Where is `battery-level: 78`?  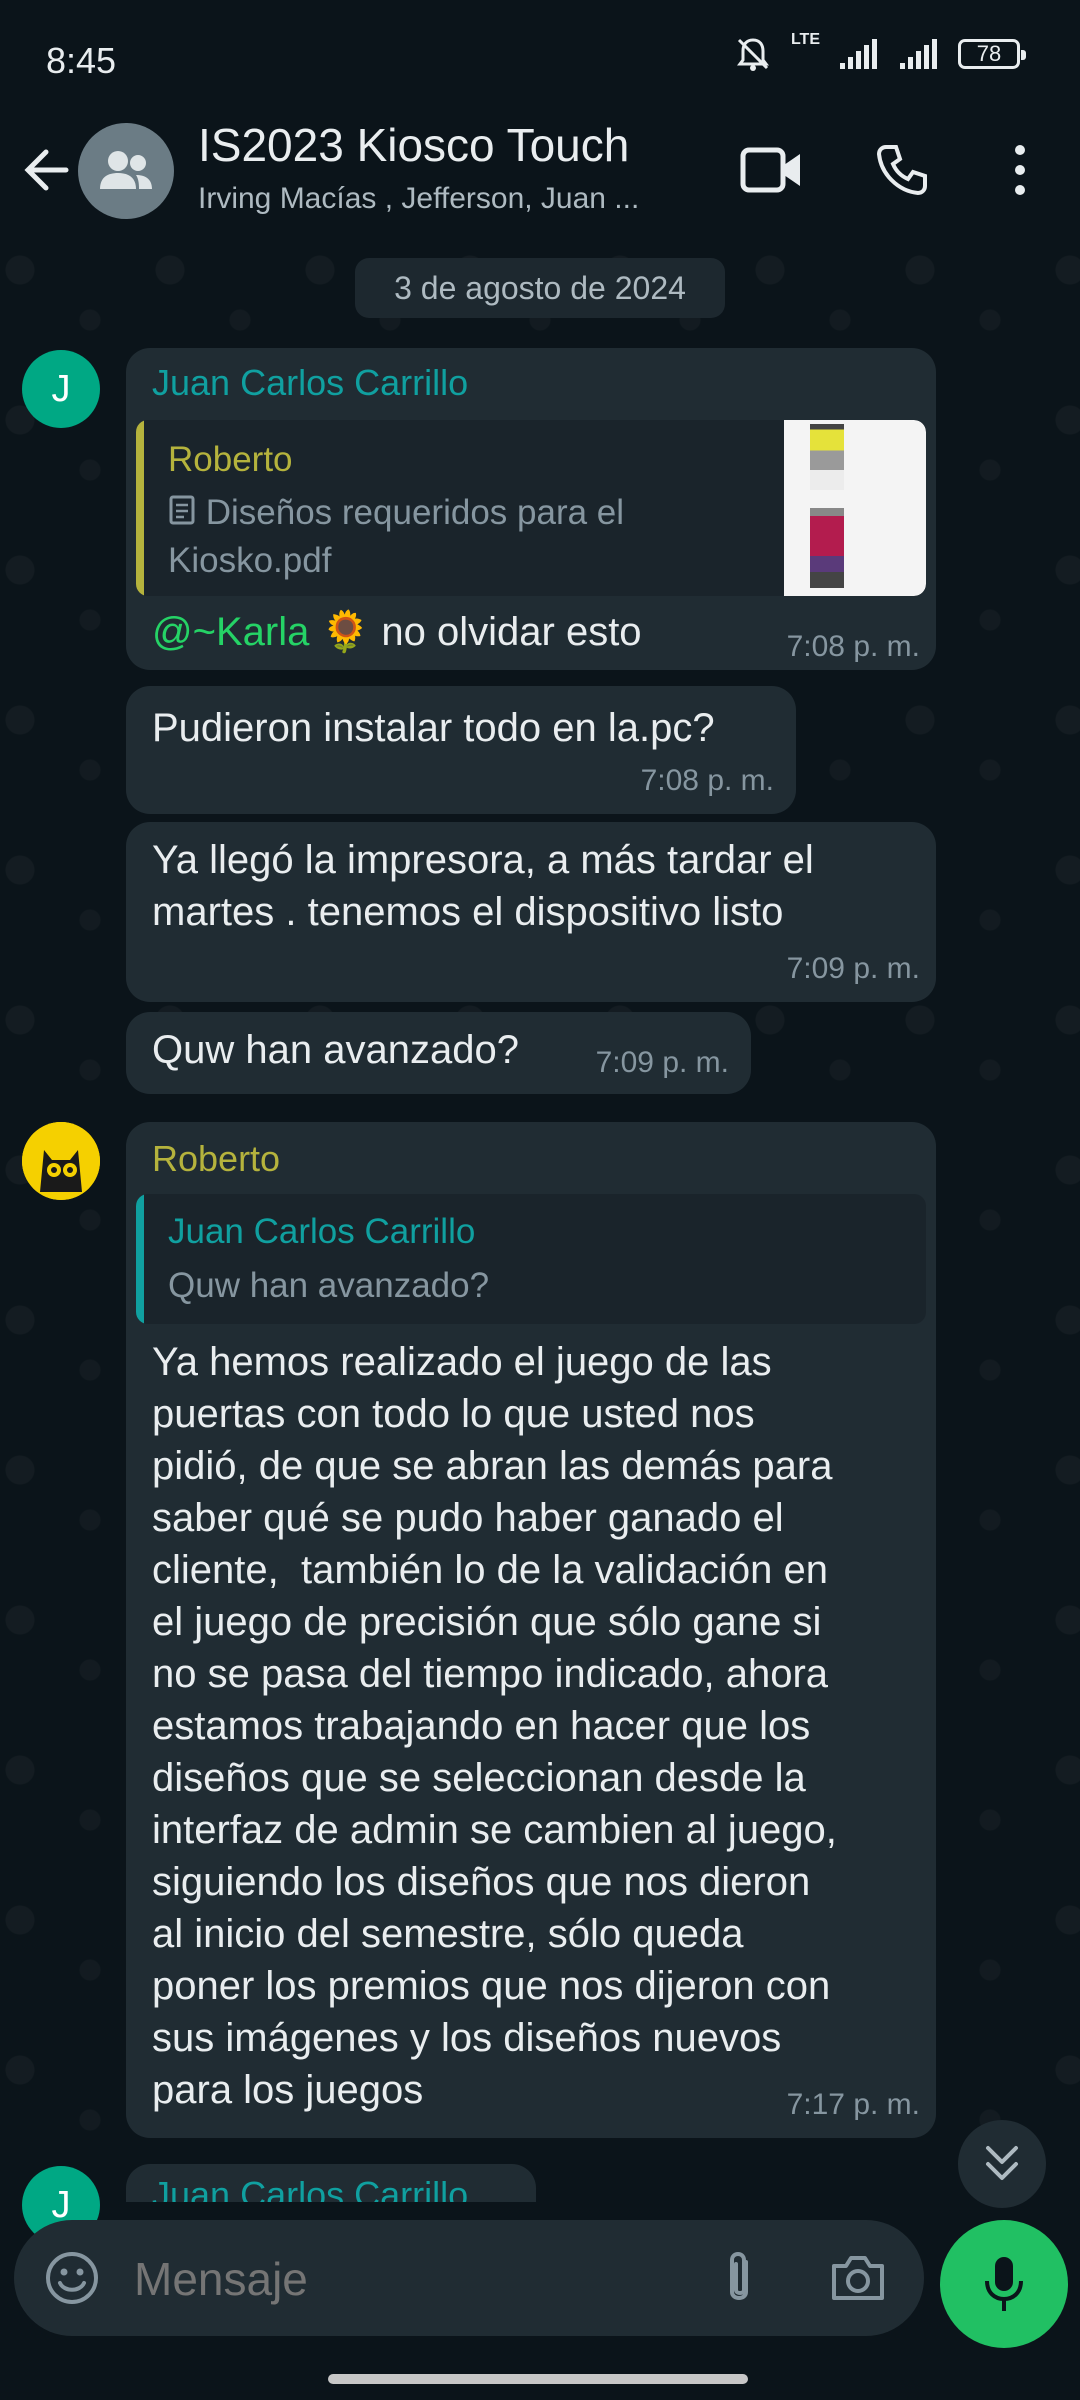
battery-level: 78 is located at coordinates (989, 53).